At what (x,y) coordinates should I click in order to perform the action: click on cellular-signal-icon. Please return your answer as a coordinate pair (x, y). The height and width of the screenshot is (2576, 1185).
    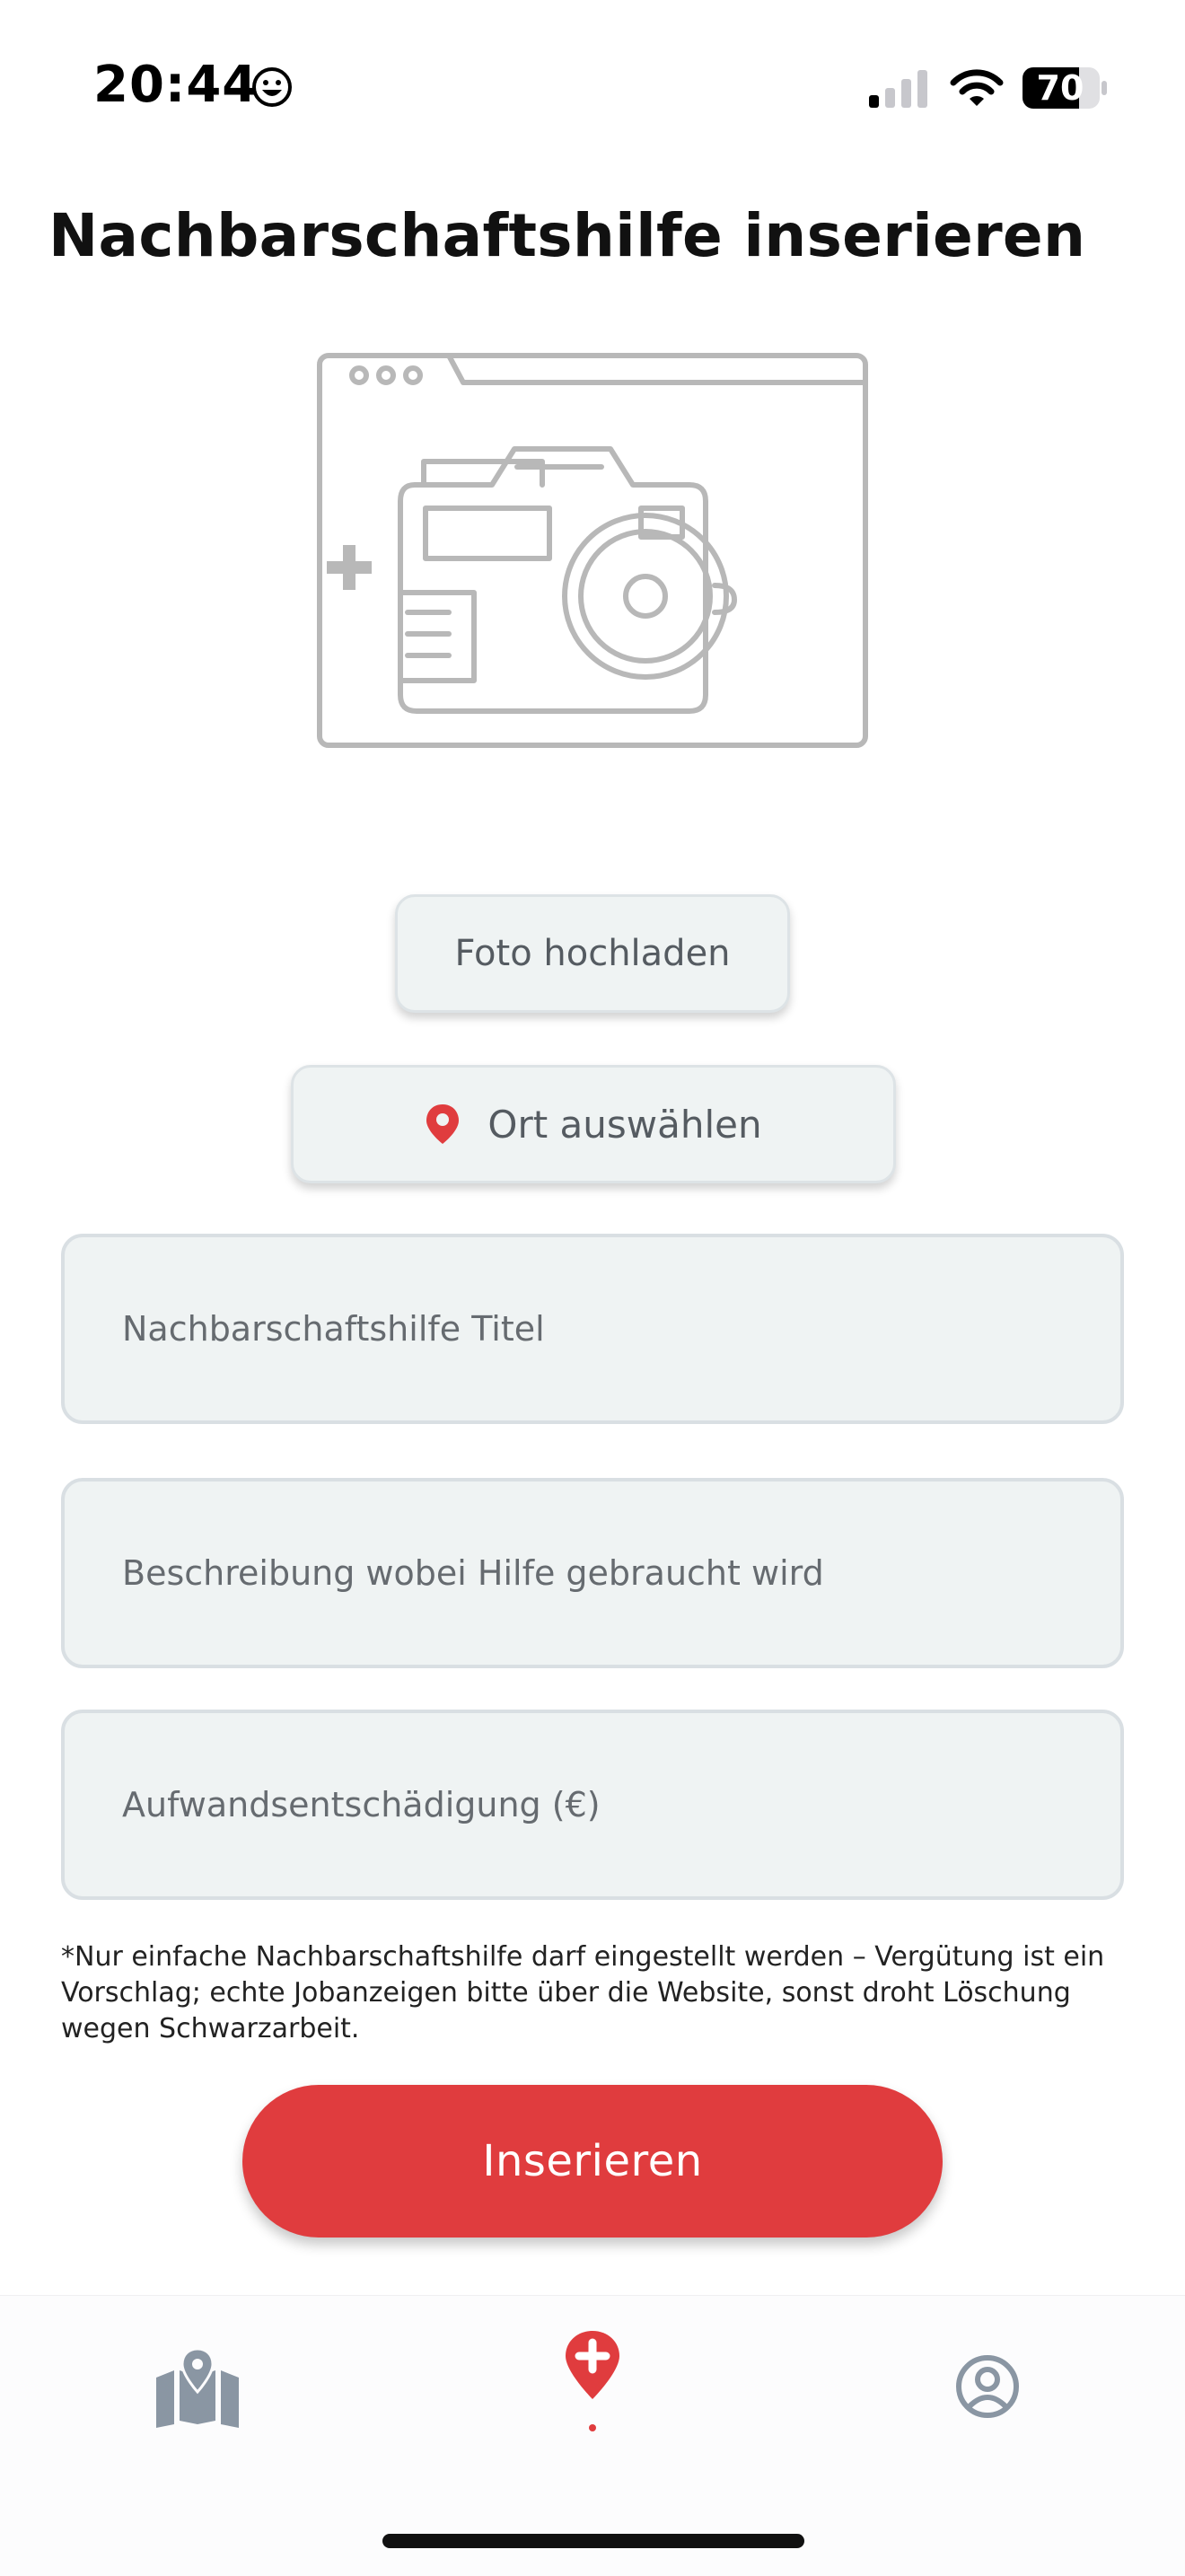
    Looking at the image, I should click on (898, 89).